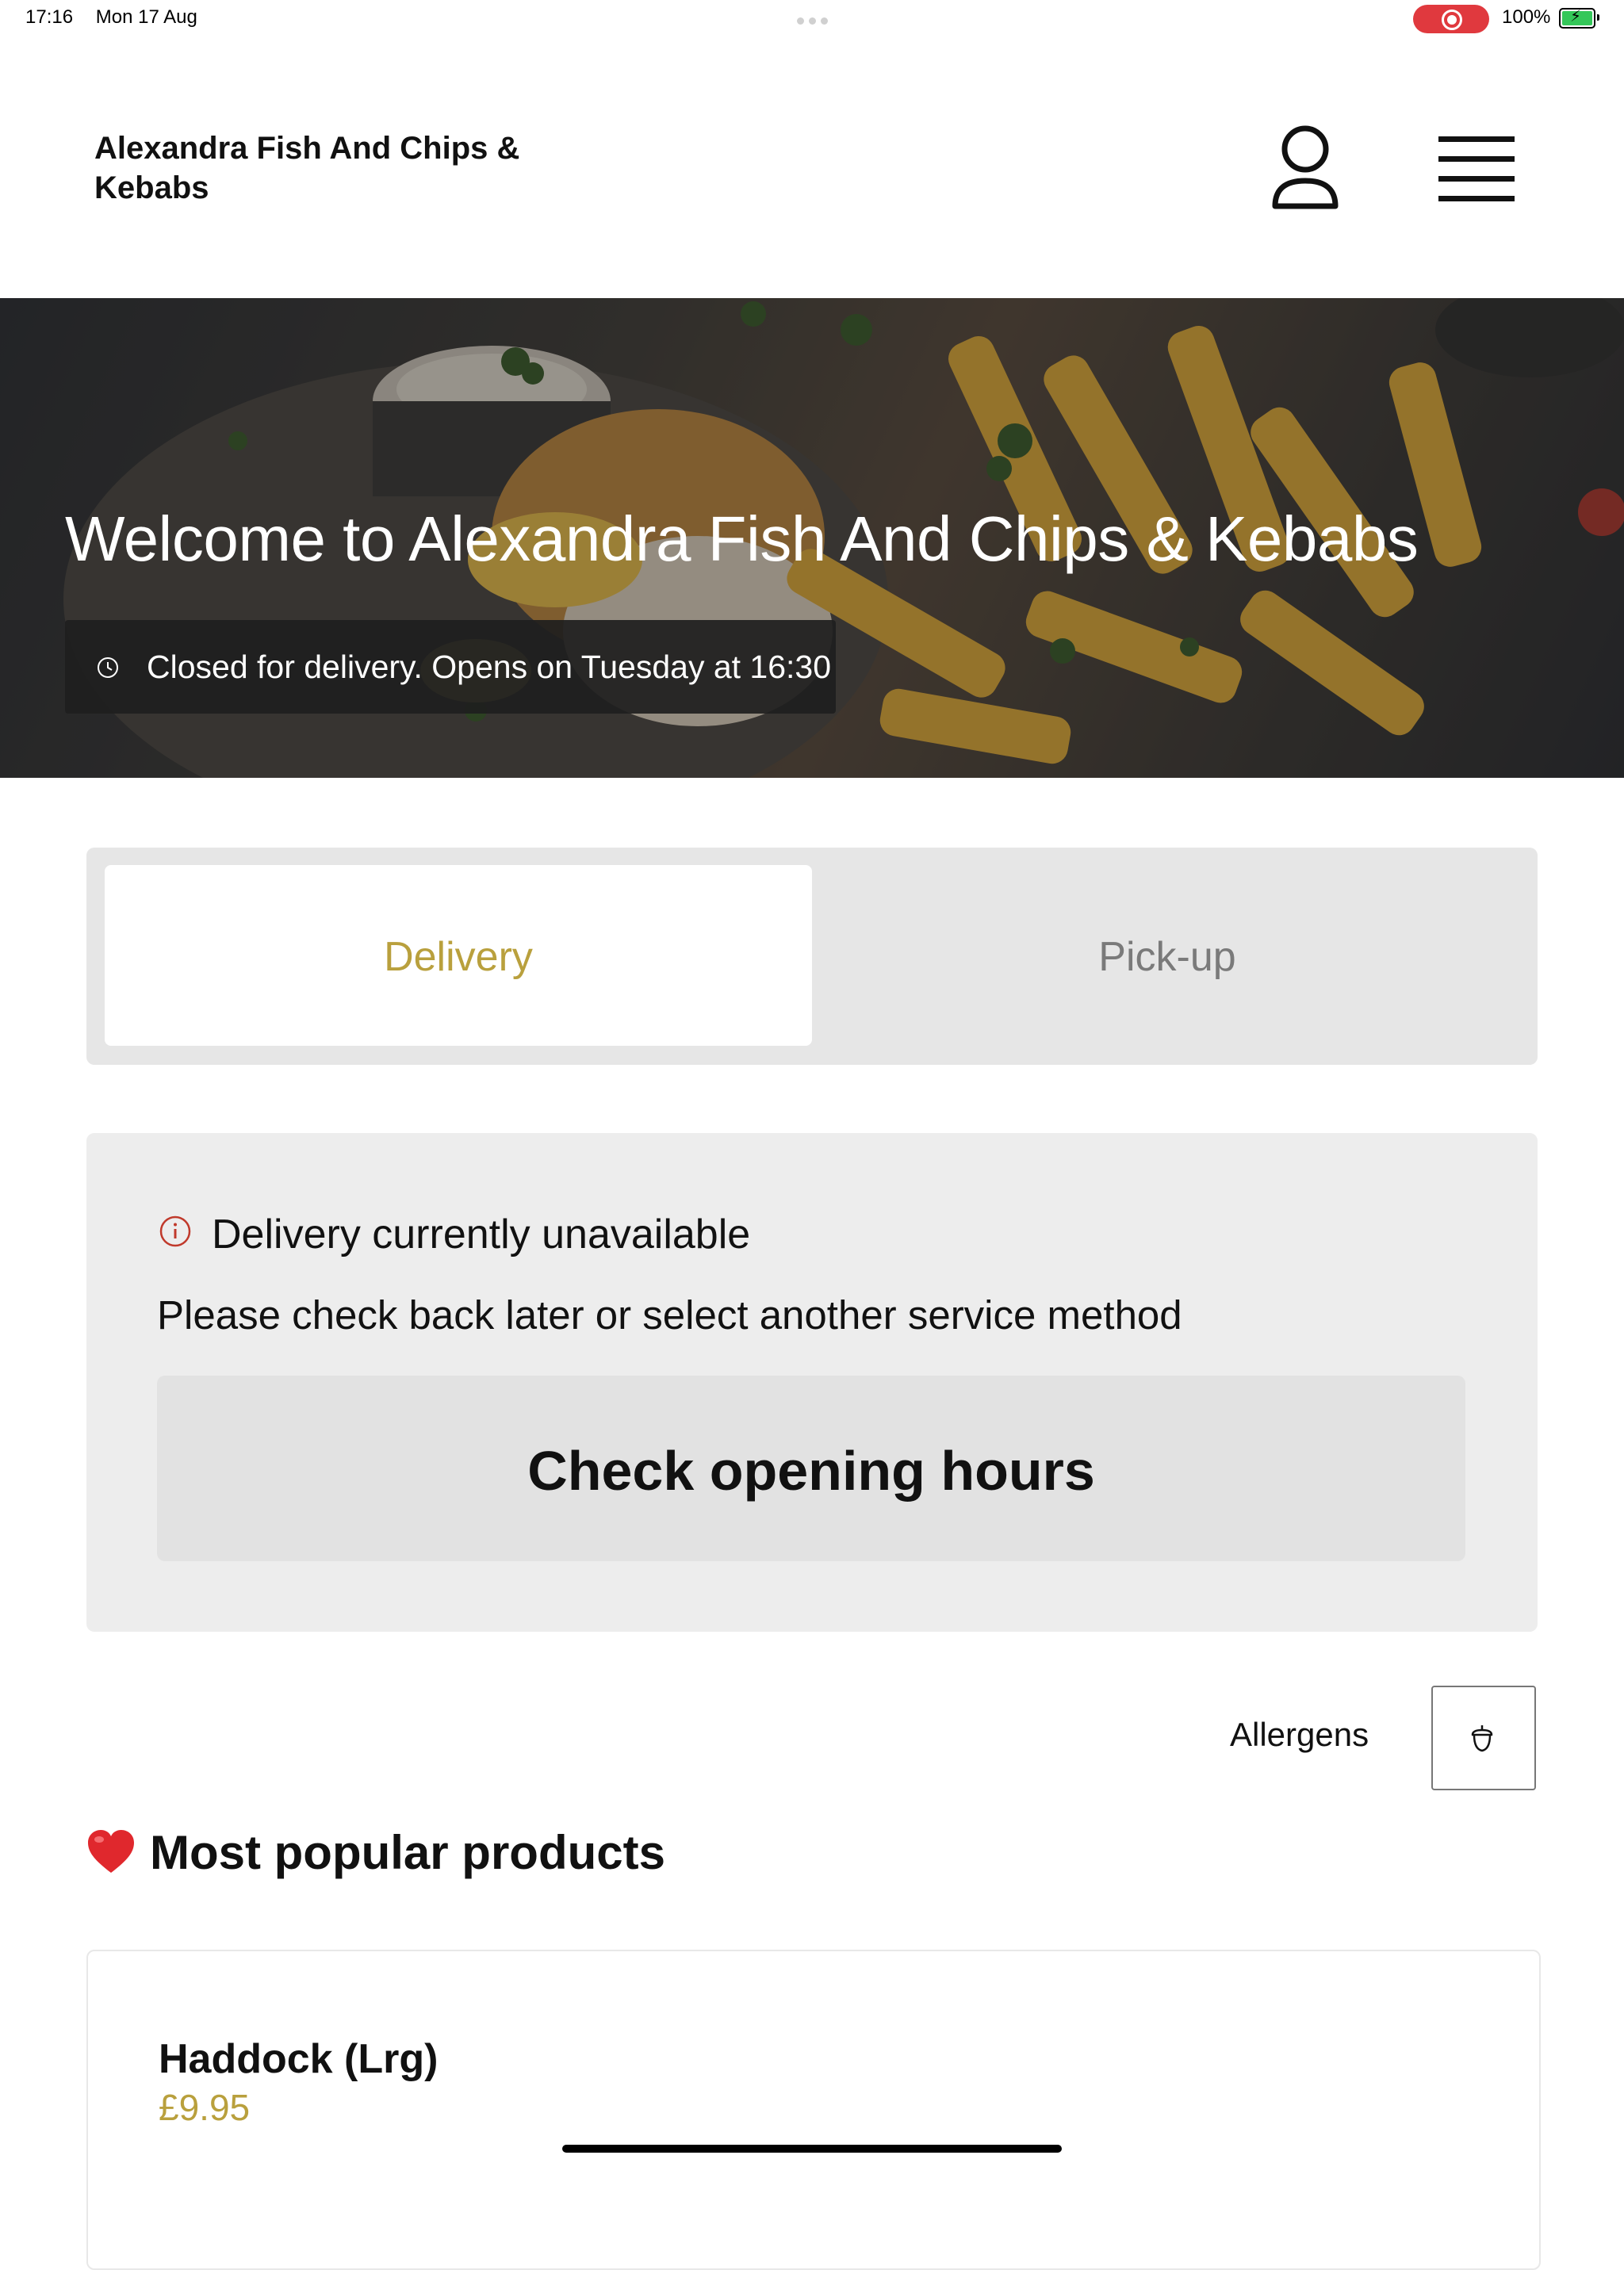 The image size is (1624, 2270). I want to click on info-icon, so click(175, 1231).